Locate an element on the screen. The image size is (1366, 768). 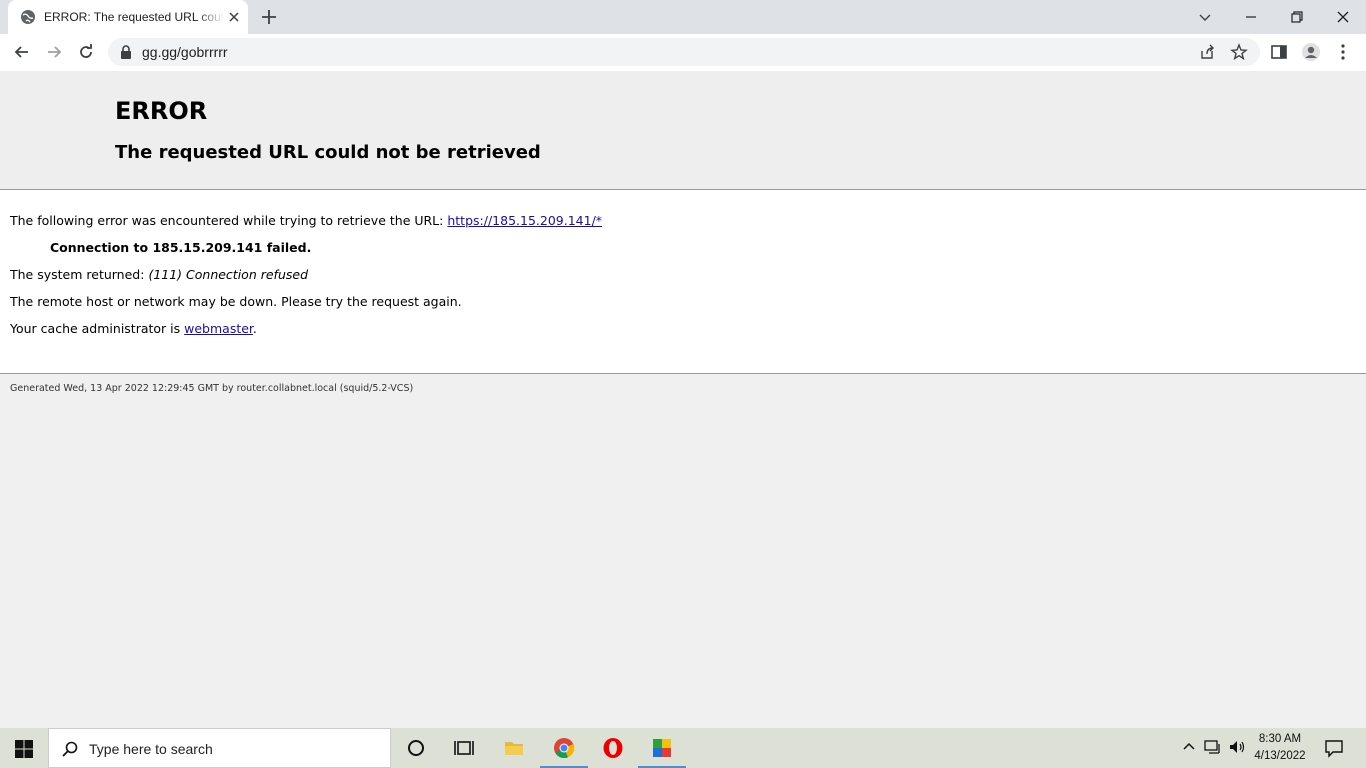
menu-kebab-icon is located at coordinates (1343, 52).